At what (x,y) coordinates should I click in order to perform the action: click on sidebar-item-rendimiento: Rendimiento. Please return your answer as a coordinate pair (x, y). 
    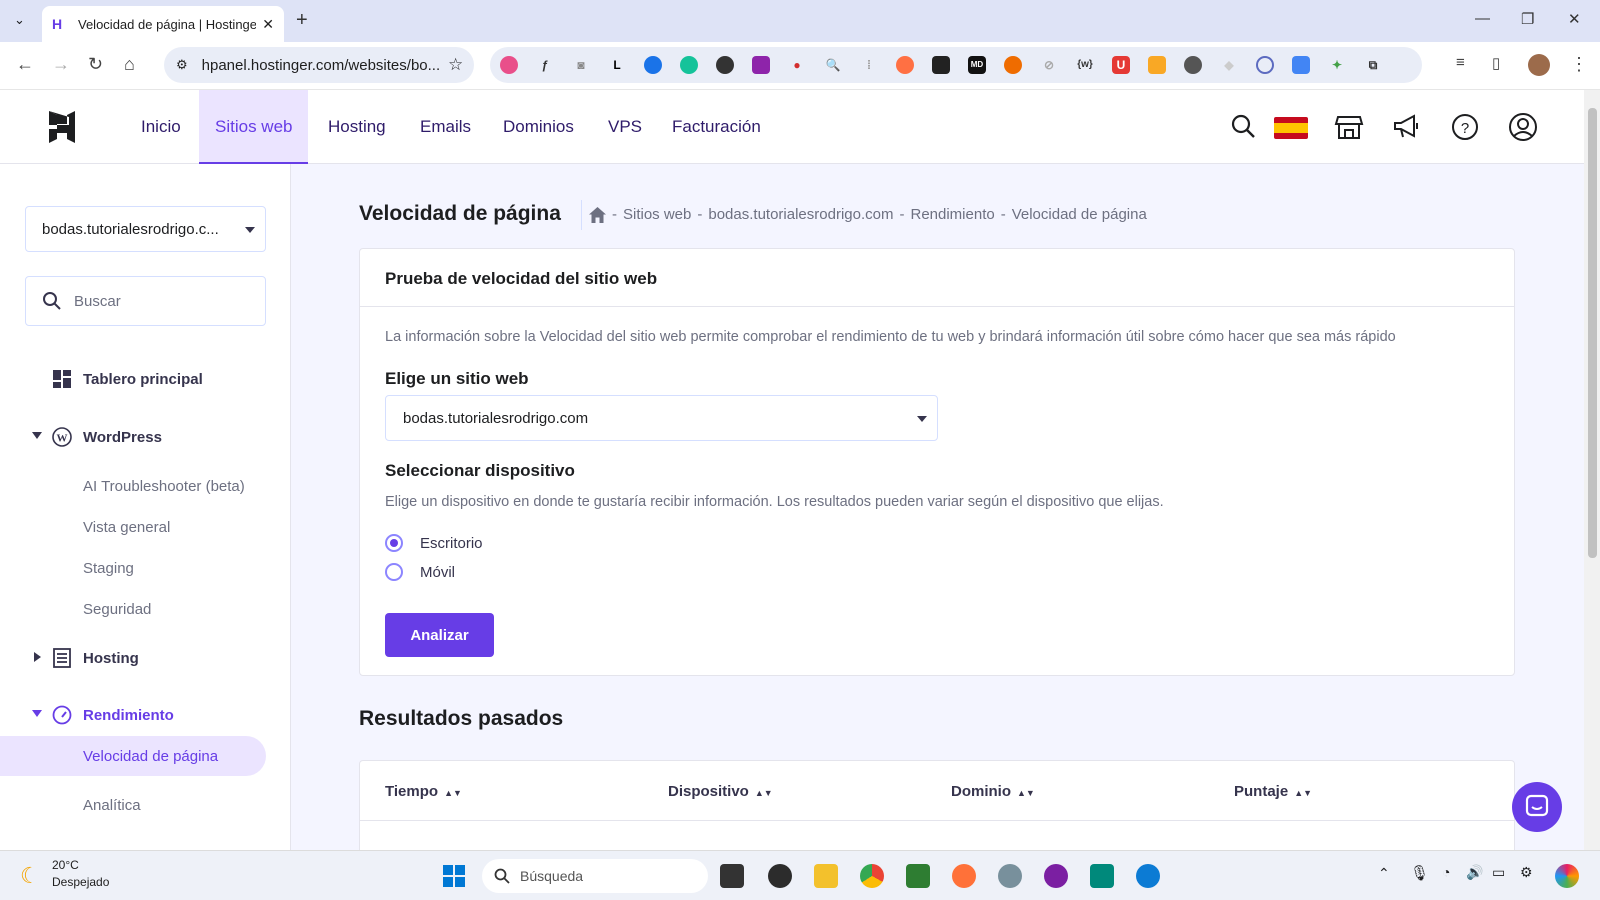
    Looking at the image, I should click on (145, 715).